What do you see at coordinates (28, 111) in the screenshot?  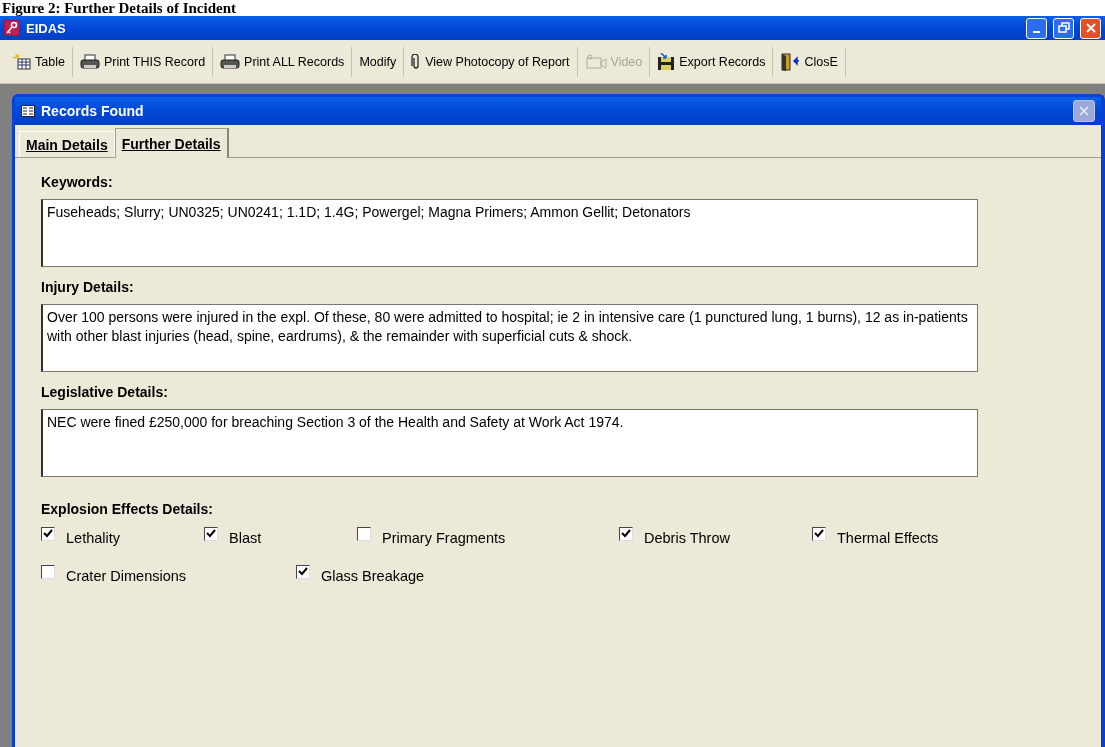 I see `form-icon` at bounding box center [28, 111].